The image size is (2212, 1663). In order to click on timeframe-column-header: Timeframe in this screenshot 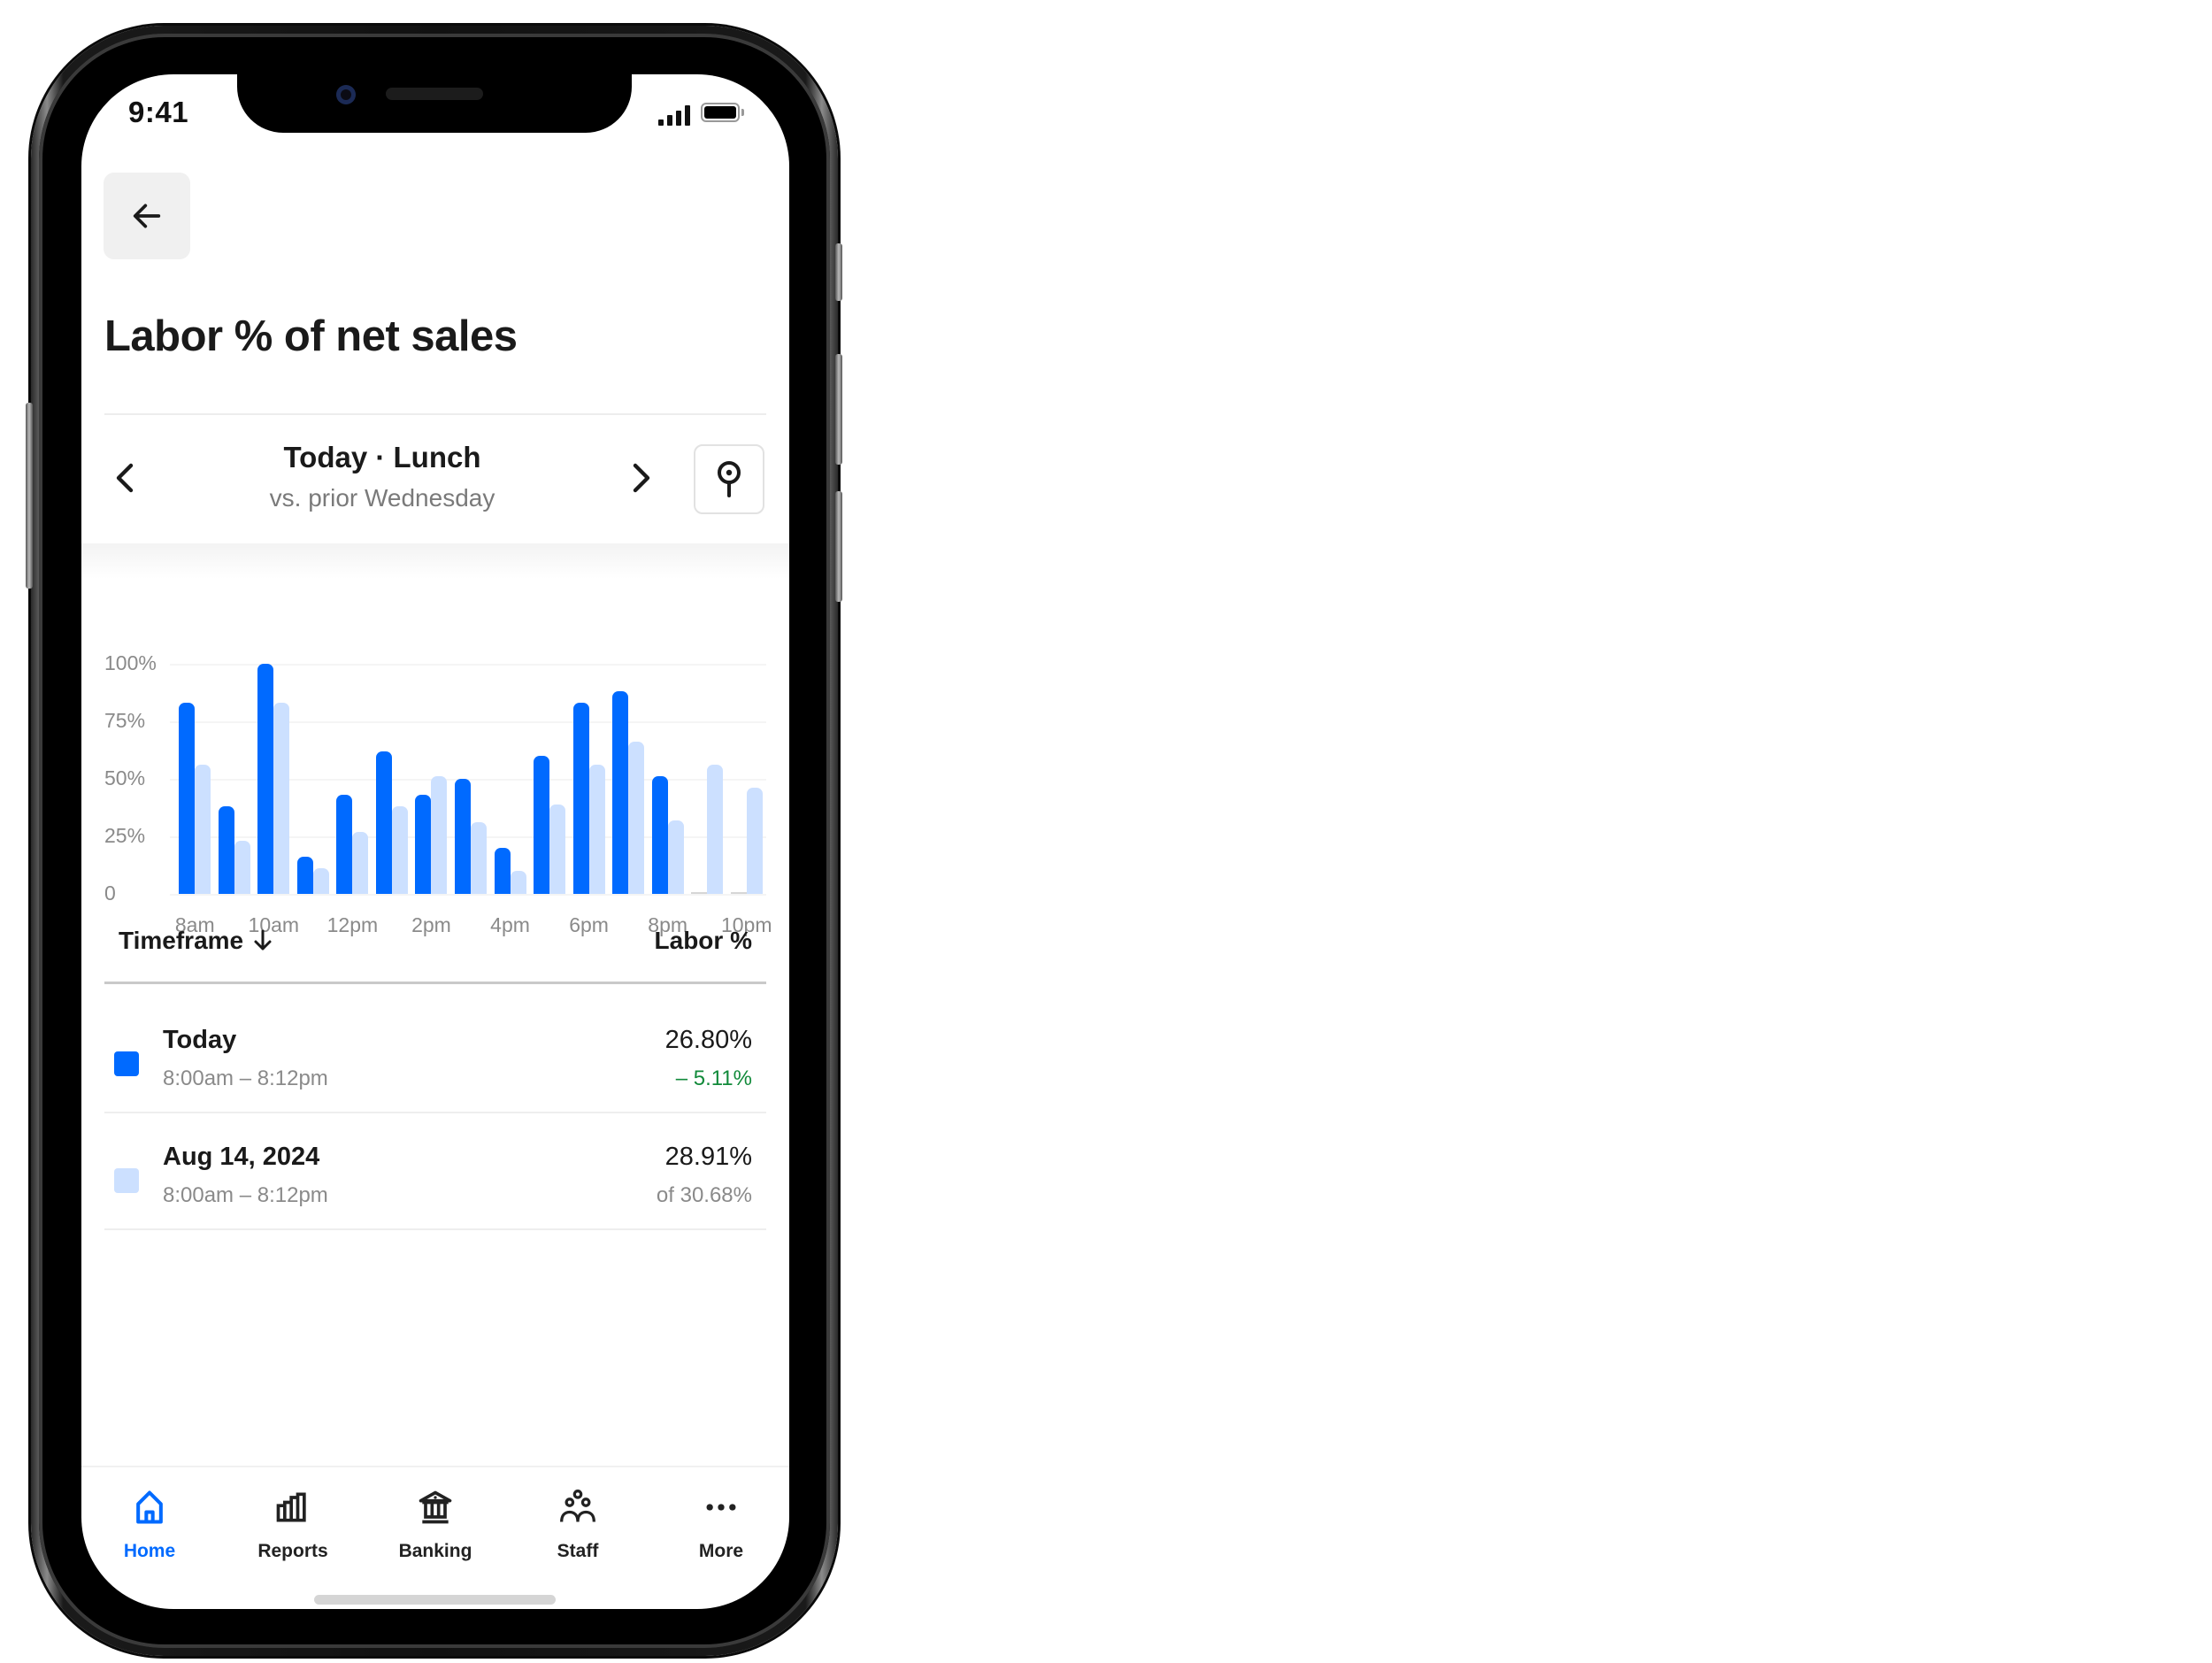, I will do `click(196, 941)`.